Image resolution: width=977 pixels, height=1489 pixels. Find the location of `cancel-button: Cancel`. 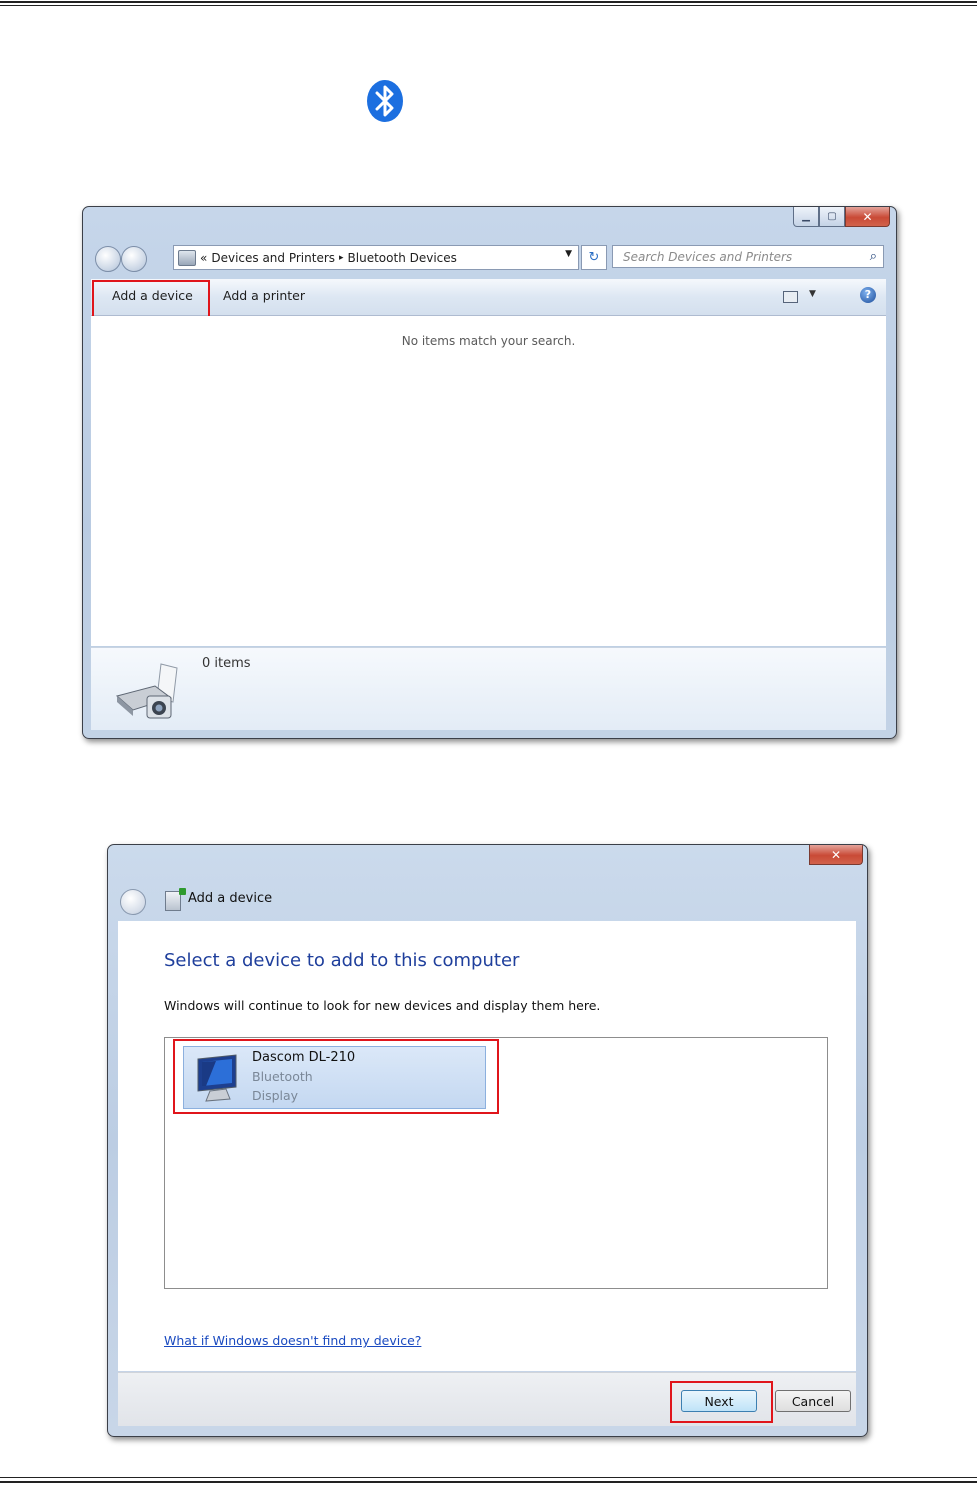

cancel-button: Cancel is located at coordinates (813, 1401).